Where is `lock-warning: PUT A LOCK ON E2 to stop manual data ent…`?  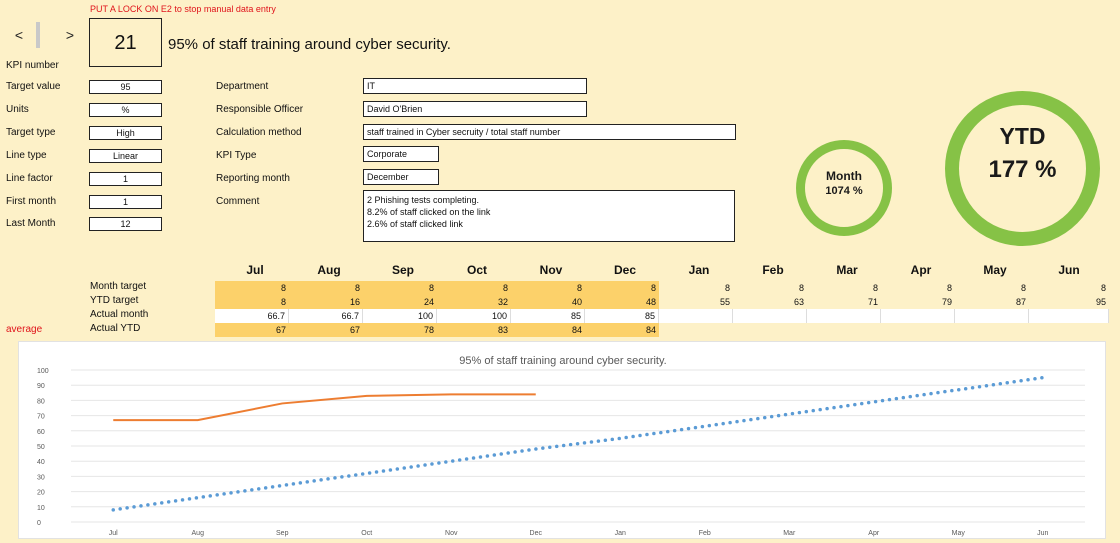 lock-warning: PUT A LOCK ON E2 to stop manual data ent… is located at coordinates (183, 9).